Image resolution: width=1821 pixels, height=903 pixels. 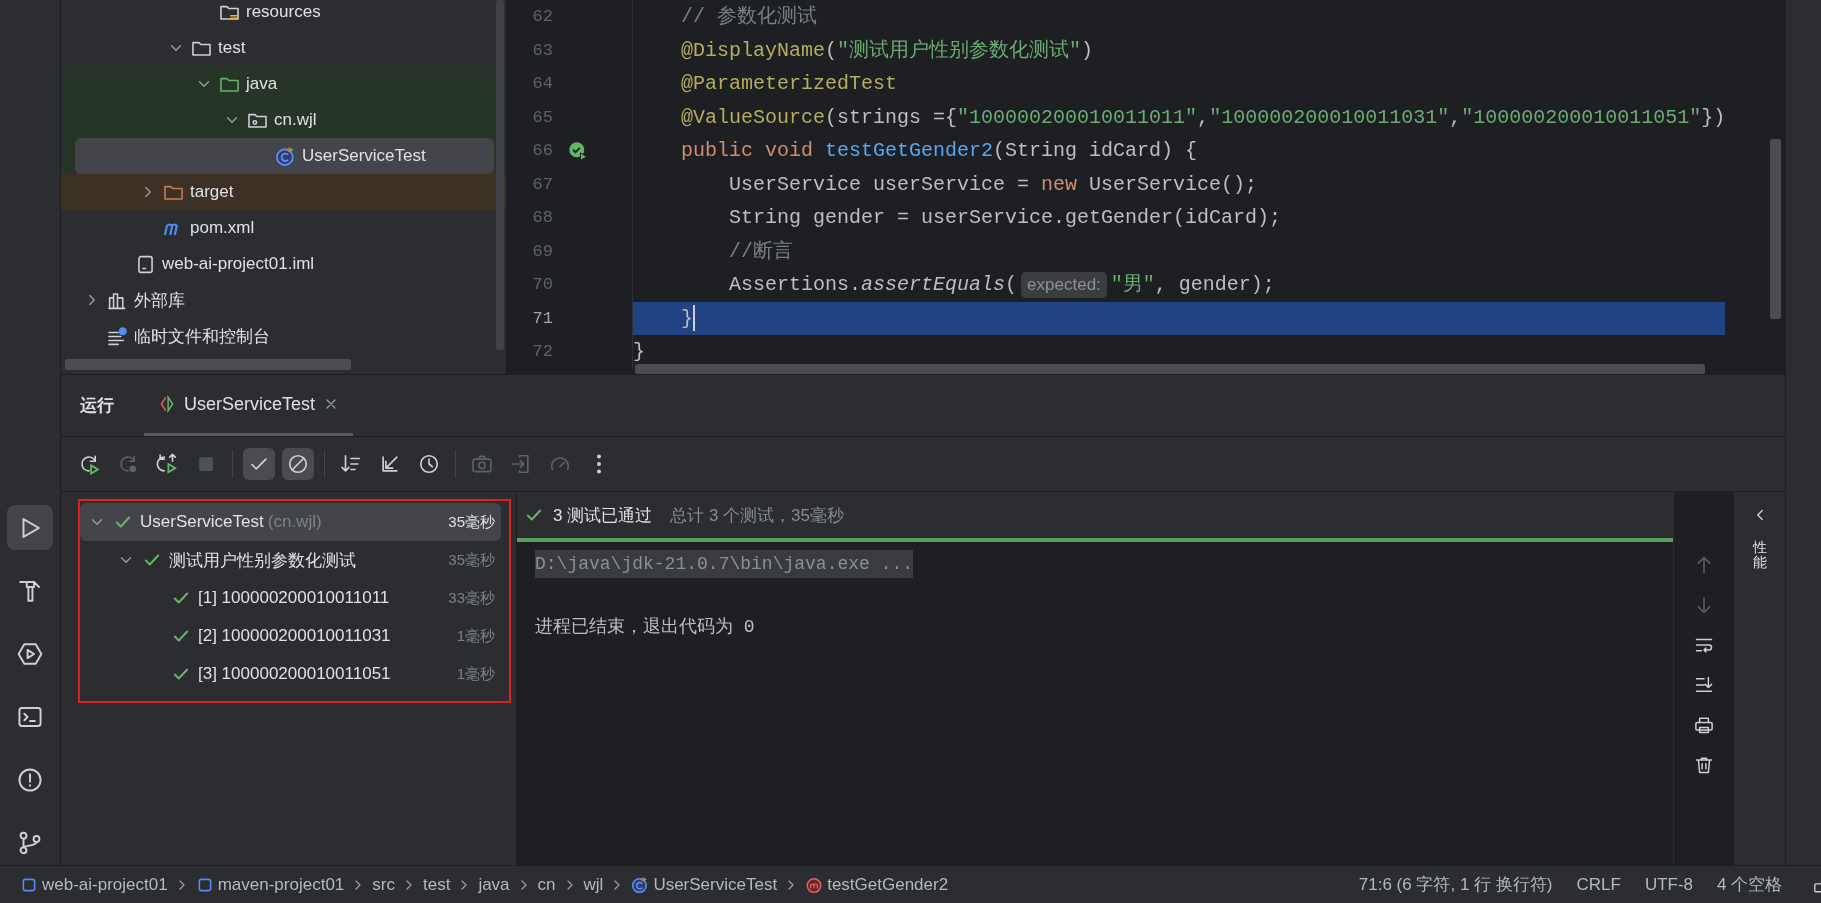 What do you see at coordinates (270, 884) in the screenshot?
I see `breadcrumb: maven-project01` at bounding box center [270, 884].